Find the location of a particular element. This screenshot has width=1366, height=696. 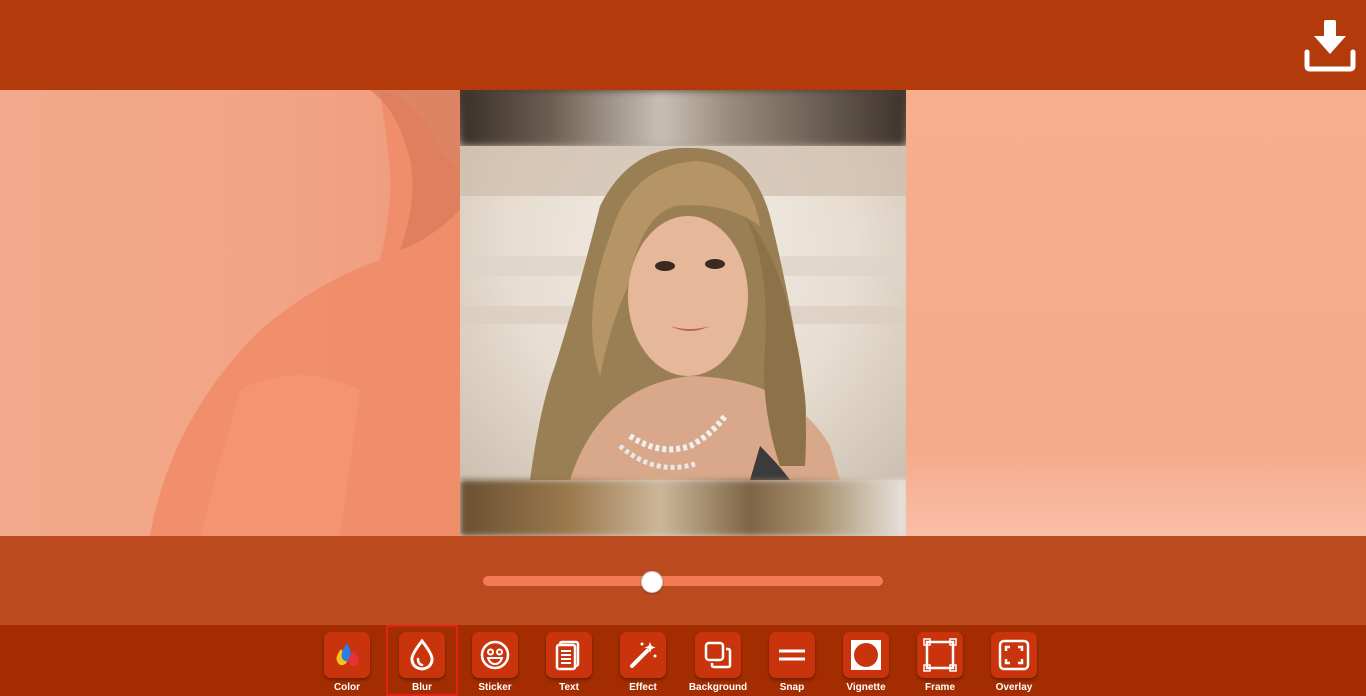

tool-text: Text is located at coordinates (569, 660).